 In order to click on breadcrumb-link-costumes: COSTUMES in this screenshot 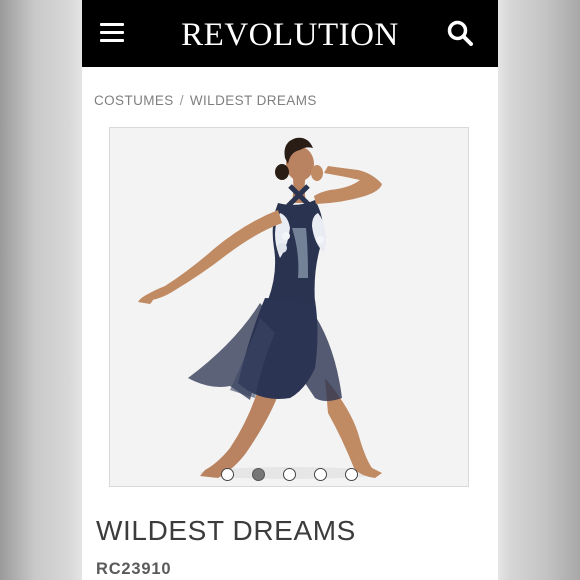, I will do `click(134, 100)`.